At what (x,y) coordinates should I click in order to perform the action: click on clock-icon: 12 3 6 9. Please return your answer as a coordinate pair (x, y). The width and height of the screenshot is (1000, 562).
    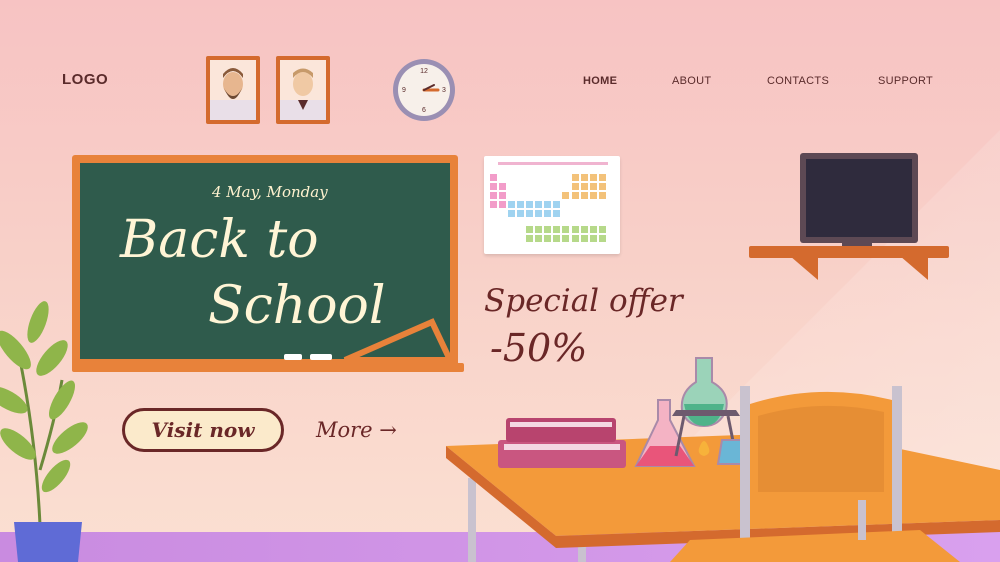
    Looking at the image, I should click on (424, 90).